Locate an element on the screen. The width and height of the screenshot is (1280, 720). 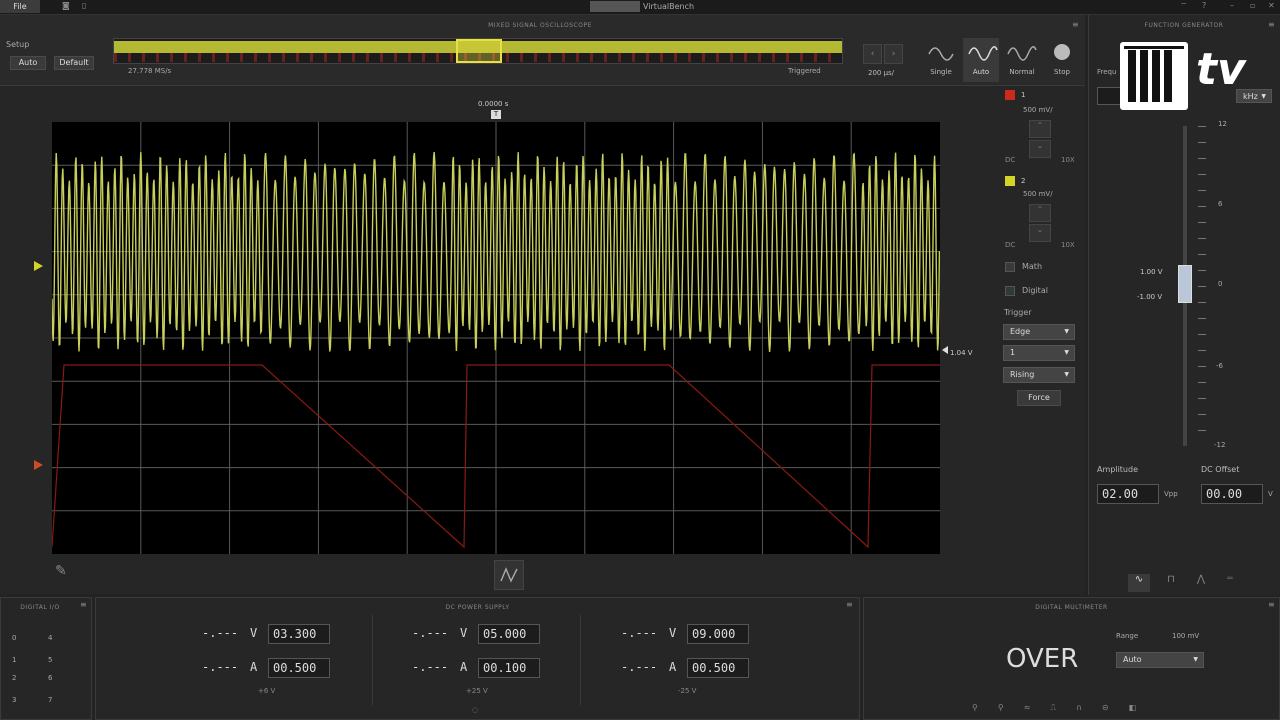
scale-tick-neg6: -6 is located at coordinates (1219, 366).